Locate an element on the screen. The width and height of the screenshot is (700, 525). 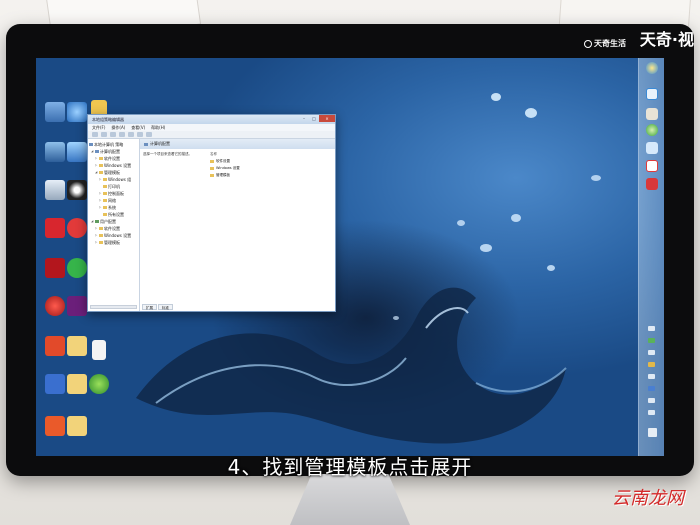
tree-item-printers: 打印机 is located at coordinates (113, 186).